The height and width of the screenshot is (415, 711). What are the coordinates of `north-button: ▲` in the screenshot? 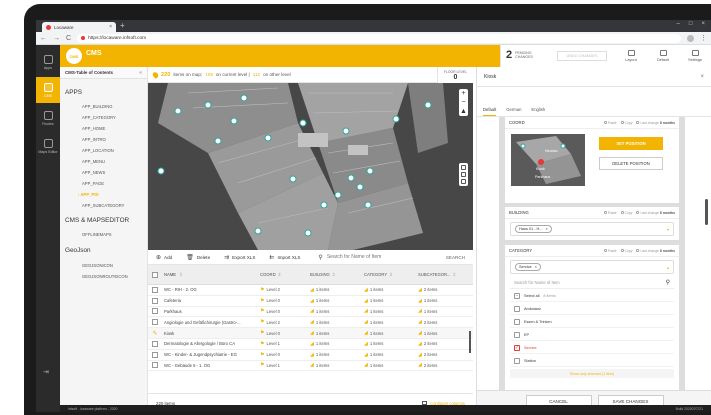 It's located at (463, 111).